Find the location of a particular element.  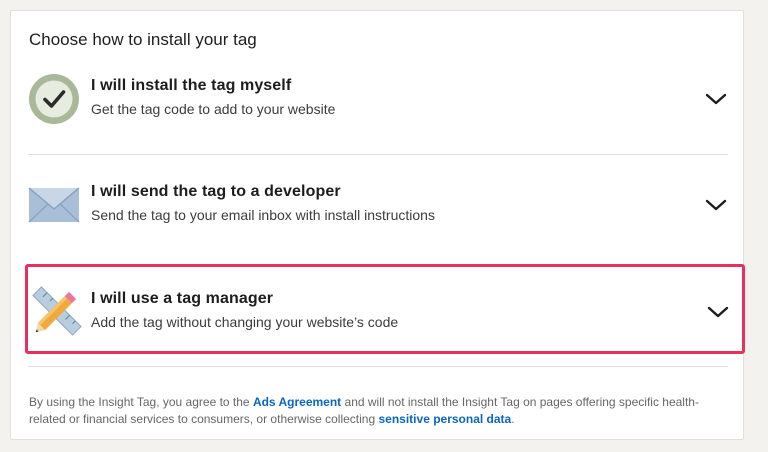

ads-agreement-link: Ads Agreement is located at coordinates (297, 402).